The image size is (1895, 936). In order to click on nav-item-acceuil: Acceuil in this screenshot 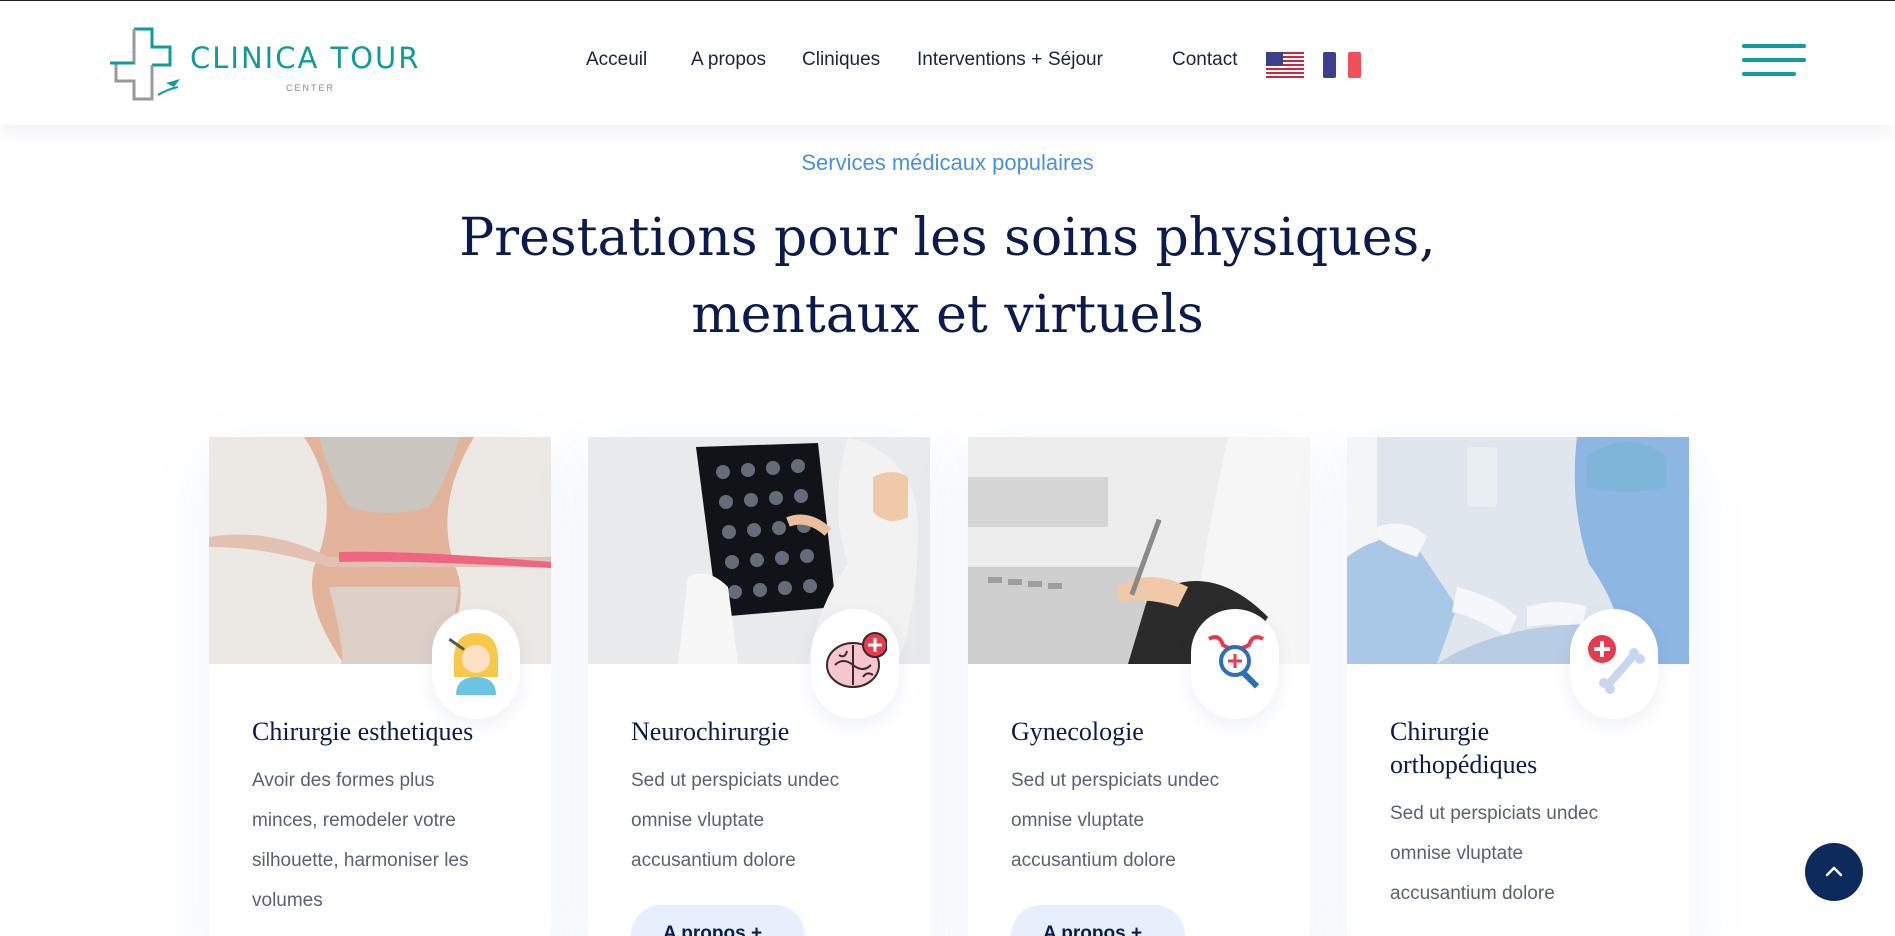, I will do `click(616, 60)`.